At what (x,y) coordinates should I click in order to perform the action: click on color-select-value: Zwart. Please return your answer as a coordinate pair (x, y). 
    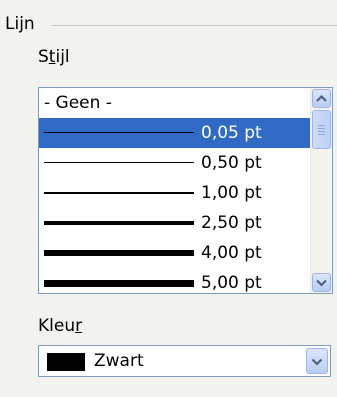
    Looking at the image, I should click on (119, 361).